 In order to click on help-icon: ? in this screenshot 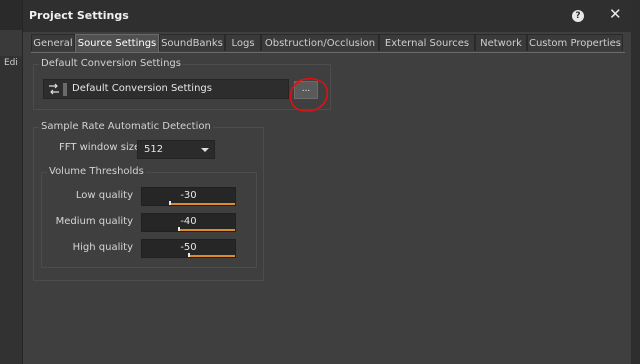, I will do `click(578, 16)`.